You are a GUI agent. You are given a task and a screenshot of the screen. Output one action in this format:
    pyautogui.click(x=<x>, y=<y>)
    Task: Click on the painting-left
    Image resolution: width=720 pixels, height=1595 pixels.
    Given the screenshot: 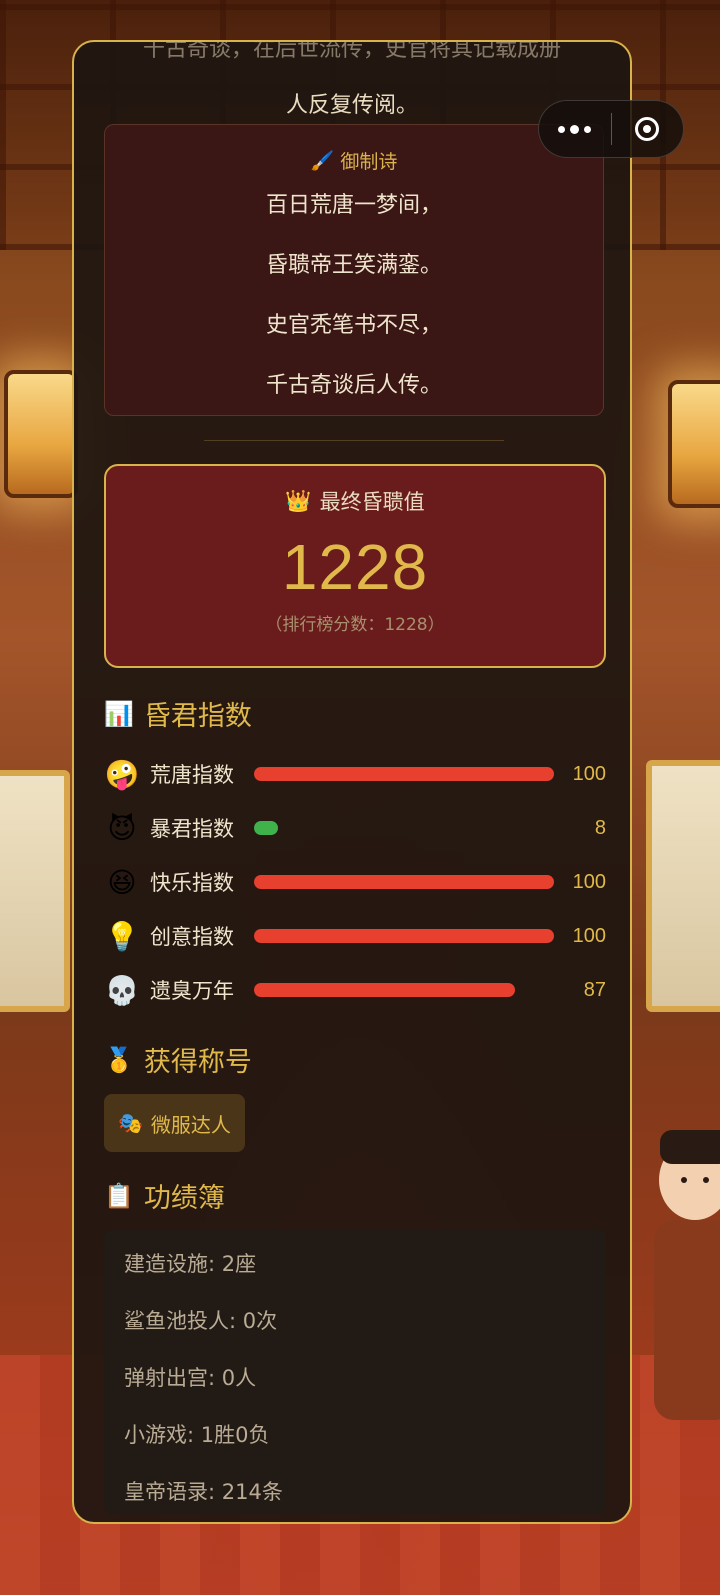 What is the action you would take?
    pyautogui.click(x=35, y=891)
    